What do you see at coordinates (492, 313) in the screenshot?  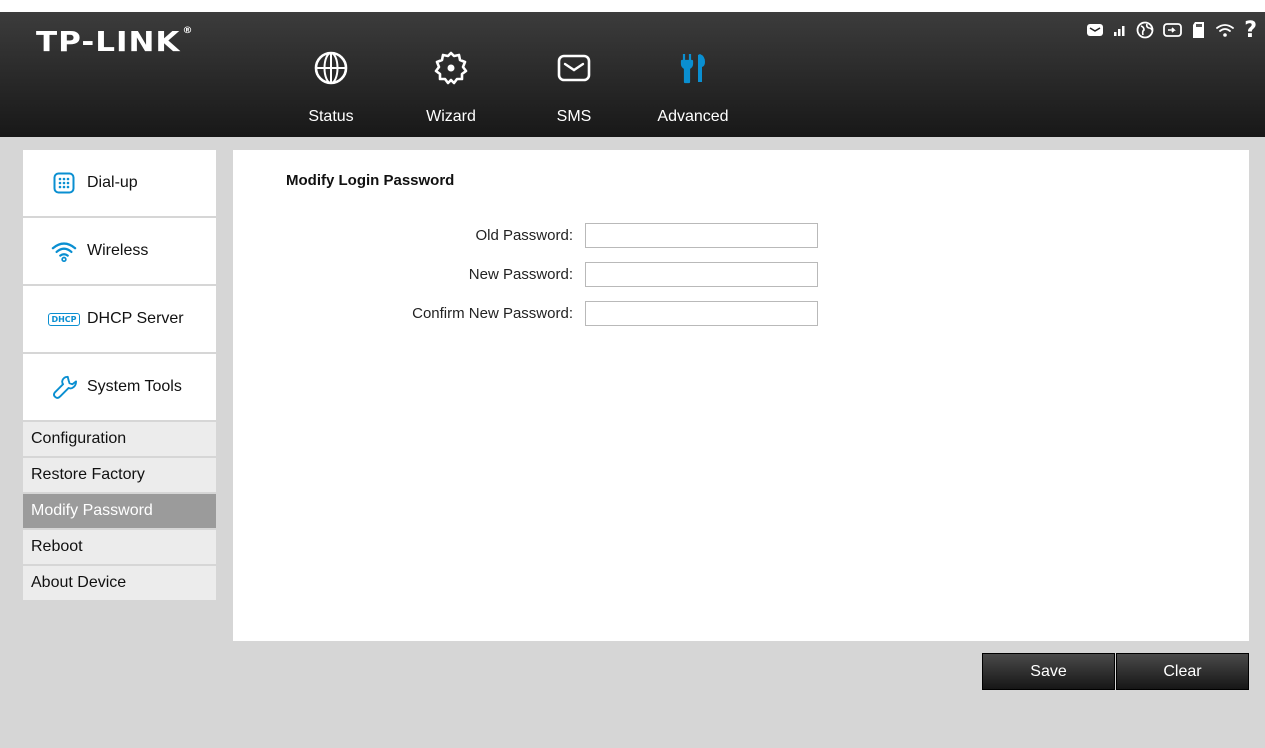 I see `confirm-password-label: Confirm New Password:` at bounding box center [492, 313].